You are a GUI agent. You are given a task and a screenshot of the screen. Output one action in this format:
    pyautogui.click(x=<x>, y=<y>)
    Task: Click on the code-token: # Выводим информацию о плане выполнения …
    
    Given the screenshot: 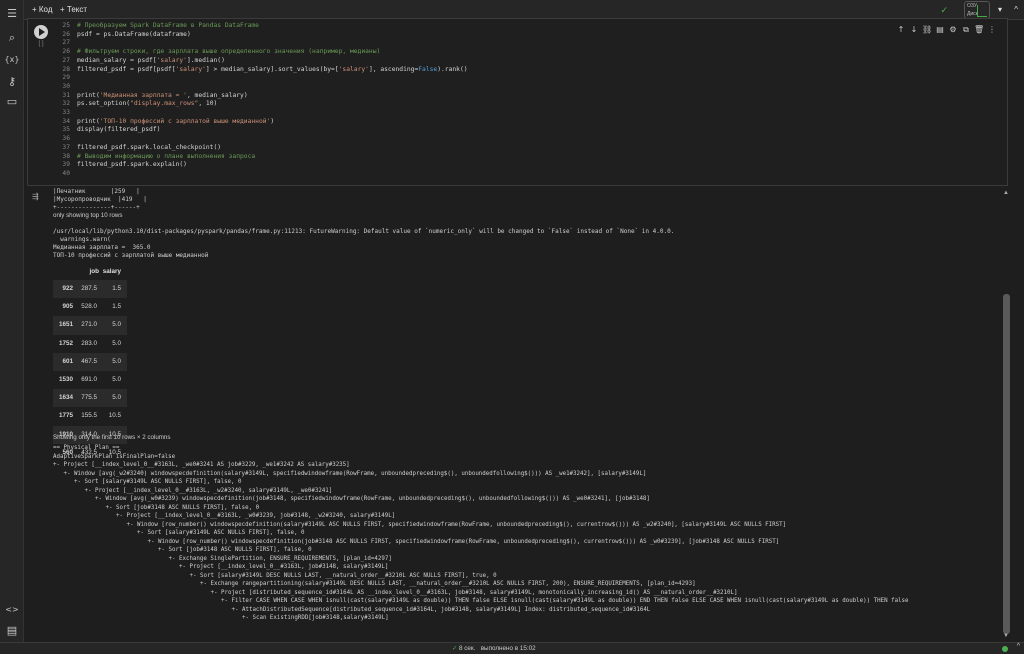 What is the action you would take?
    pyautogui.click(x=166, y=156)
    